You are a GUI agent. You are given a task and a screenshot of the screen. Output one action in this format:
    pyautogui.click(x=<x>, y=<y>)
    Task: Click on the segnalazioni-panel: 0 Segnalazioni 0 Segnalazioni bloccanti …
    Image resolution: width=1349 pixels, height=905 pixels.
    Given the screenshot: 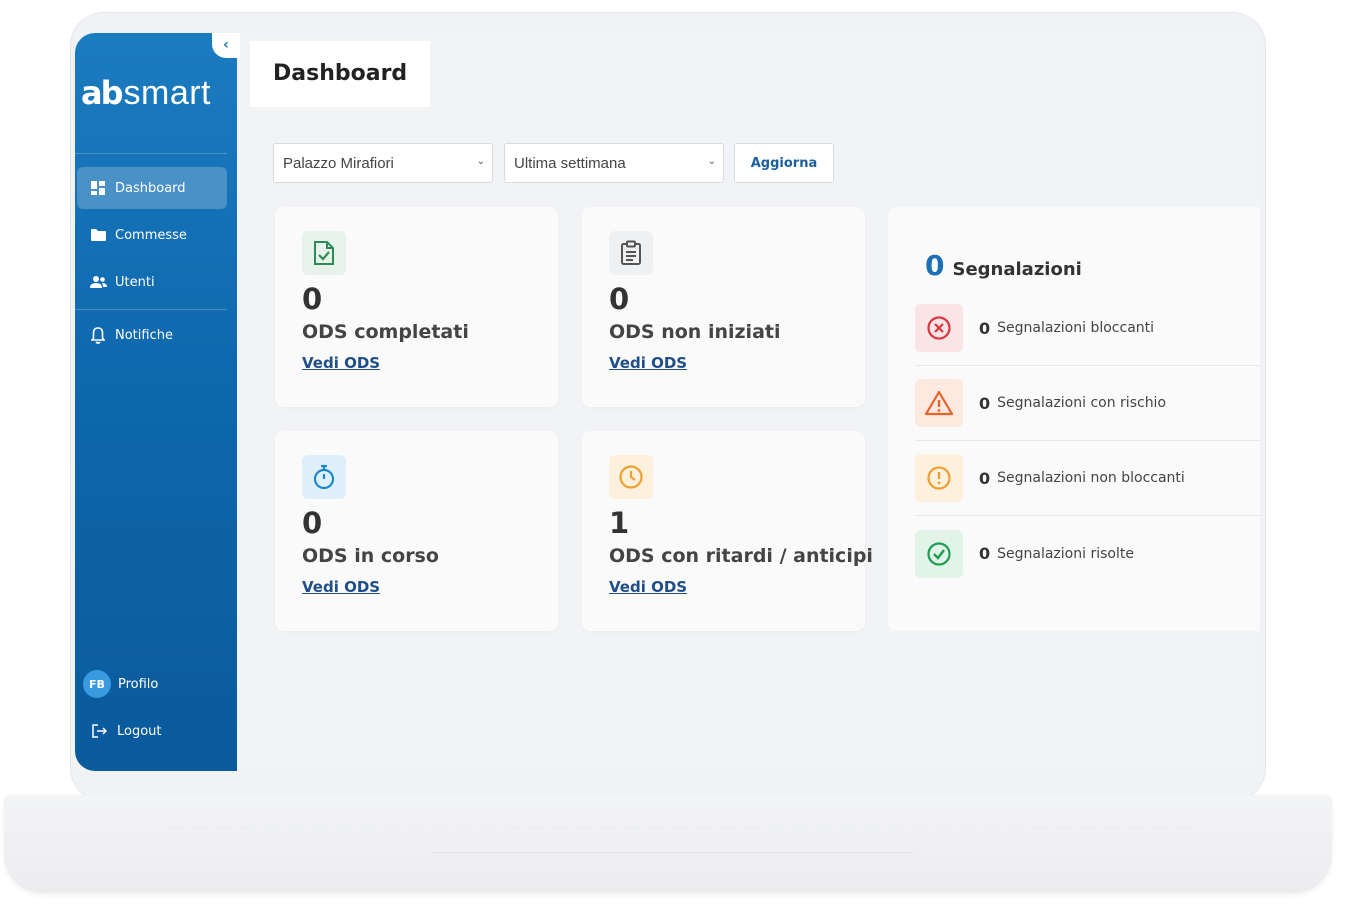 What is the action you would take?
    pyautogui.click(x=1074, y=419)
    